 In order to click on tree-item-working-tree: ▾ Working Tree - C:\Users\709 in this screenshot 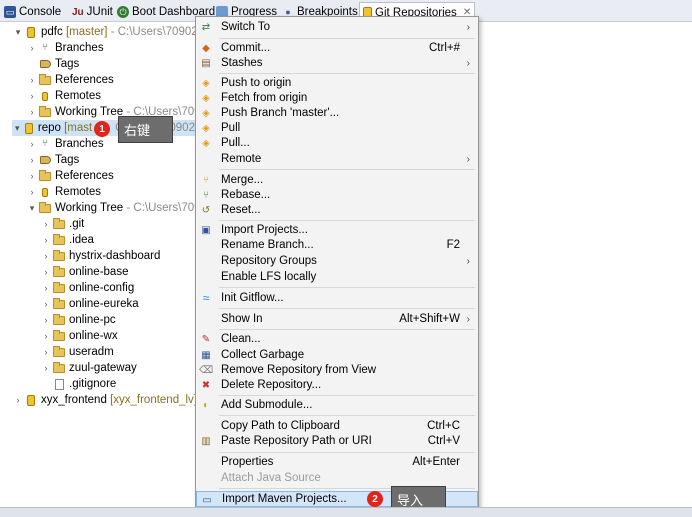, I will do `click(113, 208)`.